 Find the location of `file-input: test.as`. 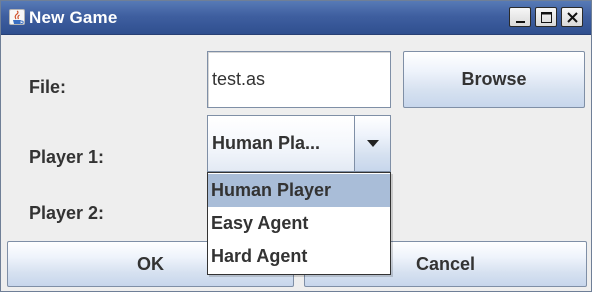

file-input: test.as is located at coordinates (299, 79).